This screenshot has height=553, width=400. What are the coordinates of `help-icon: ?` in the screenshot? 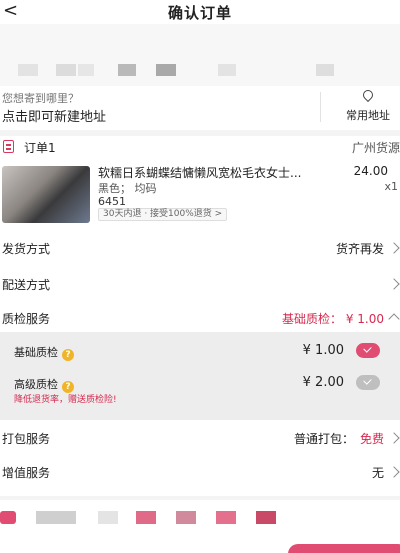 It's located at (68, 355).